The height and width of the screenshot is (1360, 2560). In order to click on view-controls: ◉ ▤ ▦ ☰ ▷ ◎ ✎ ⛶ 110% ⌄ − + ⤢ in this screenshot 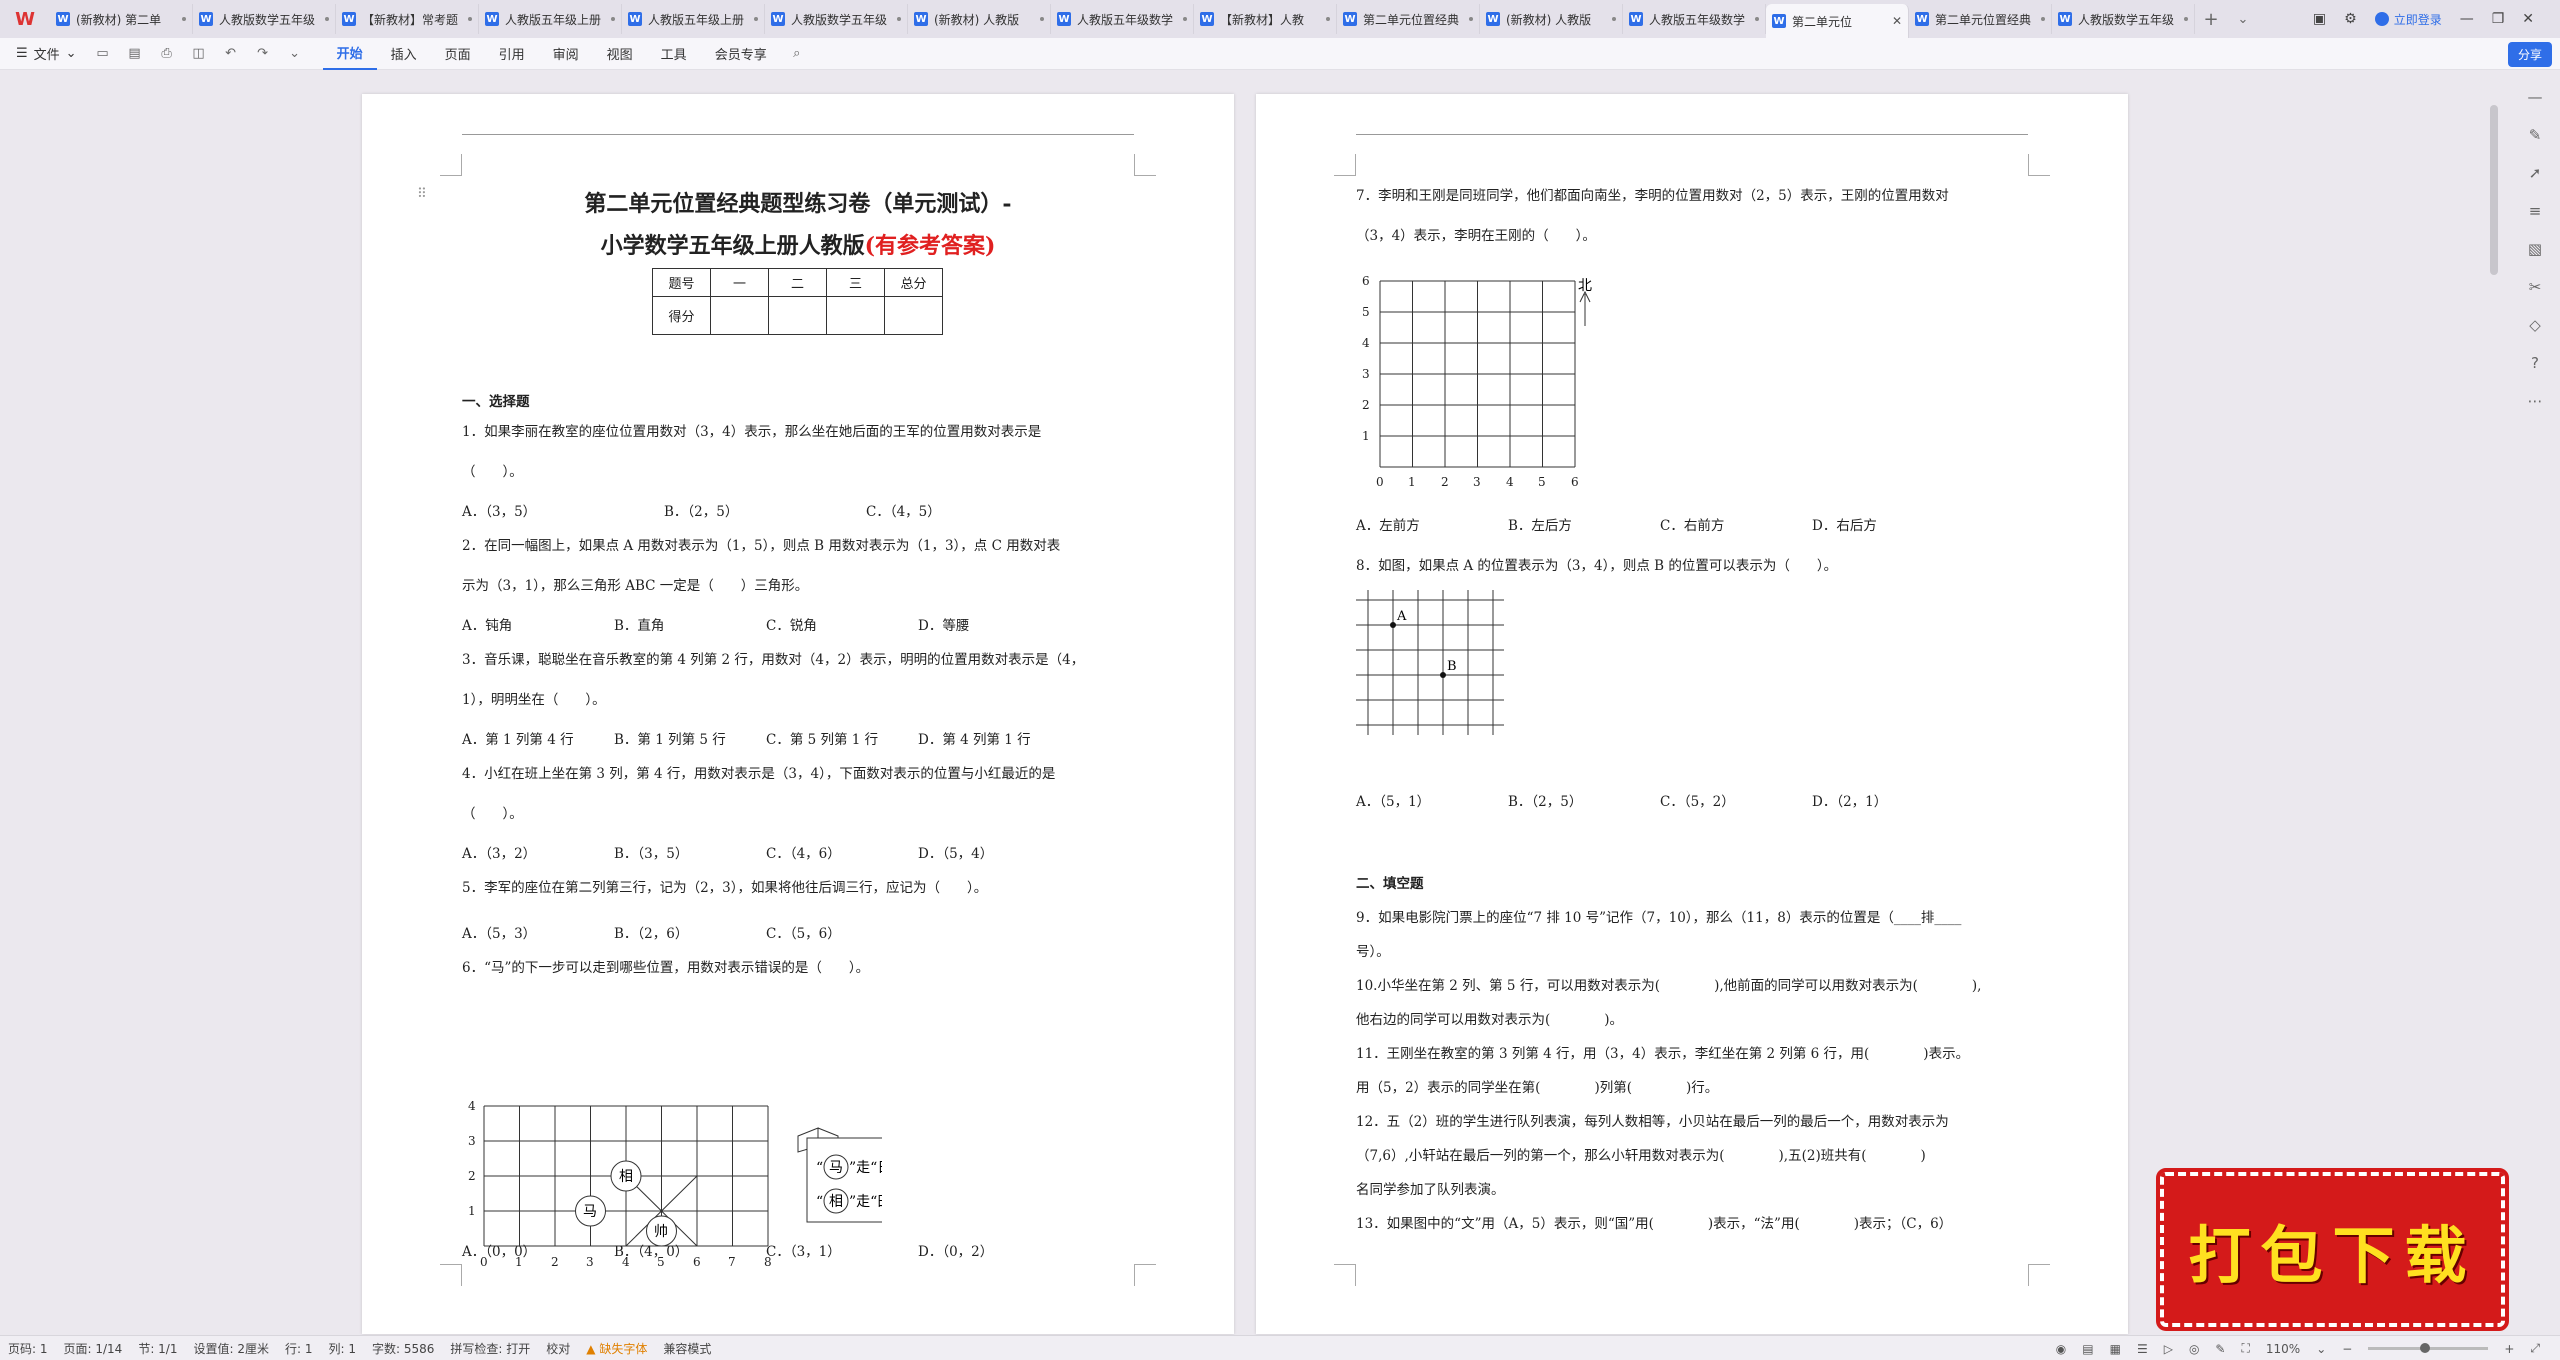, I will do `click(2298, 1348)`.